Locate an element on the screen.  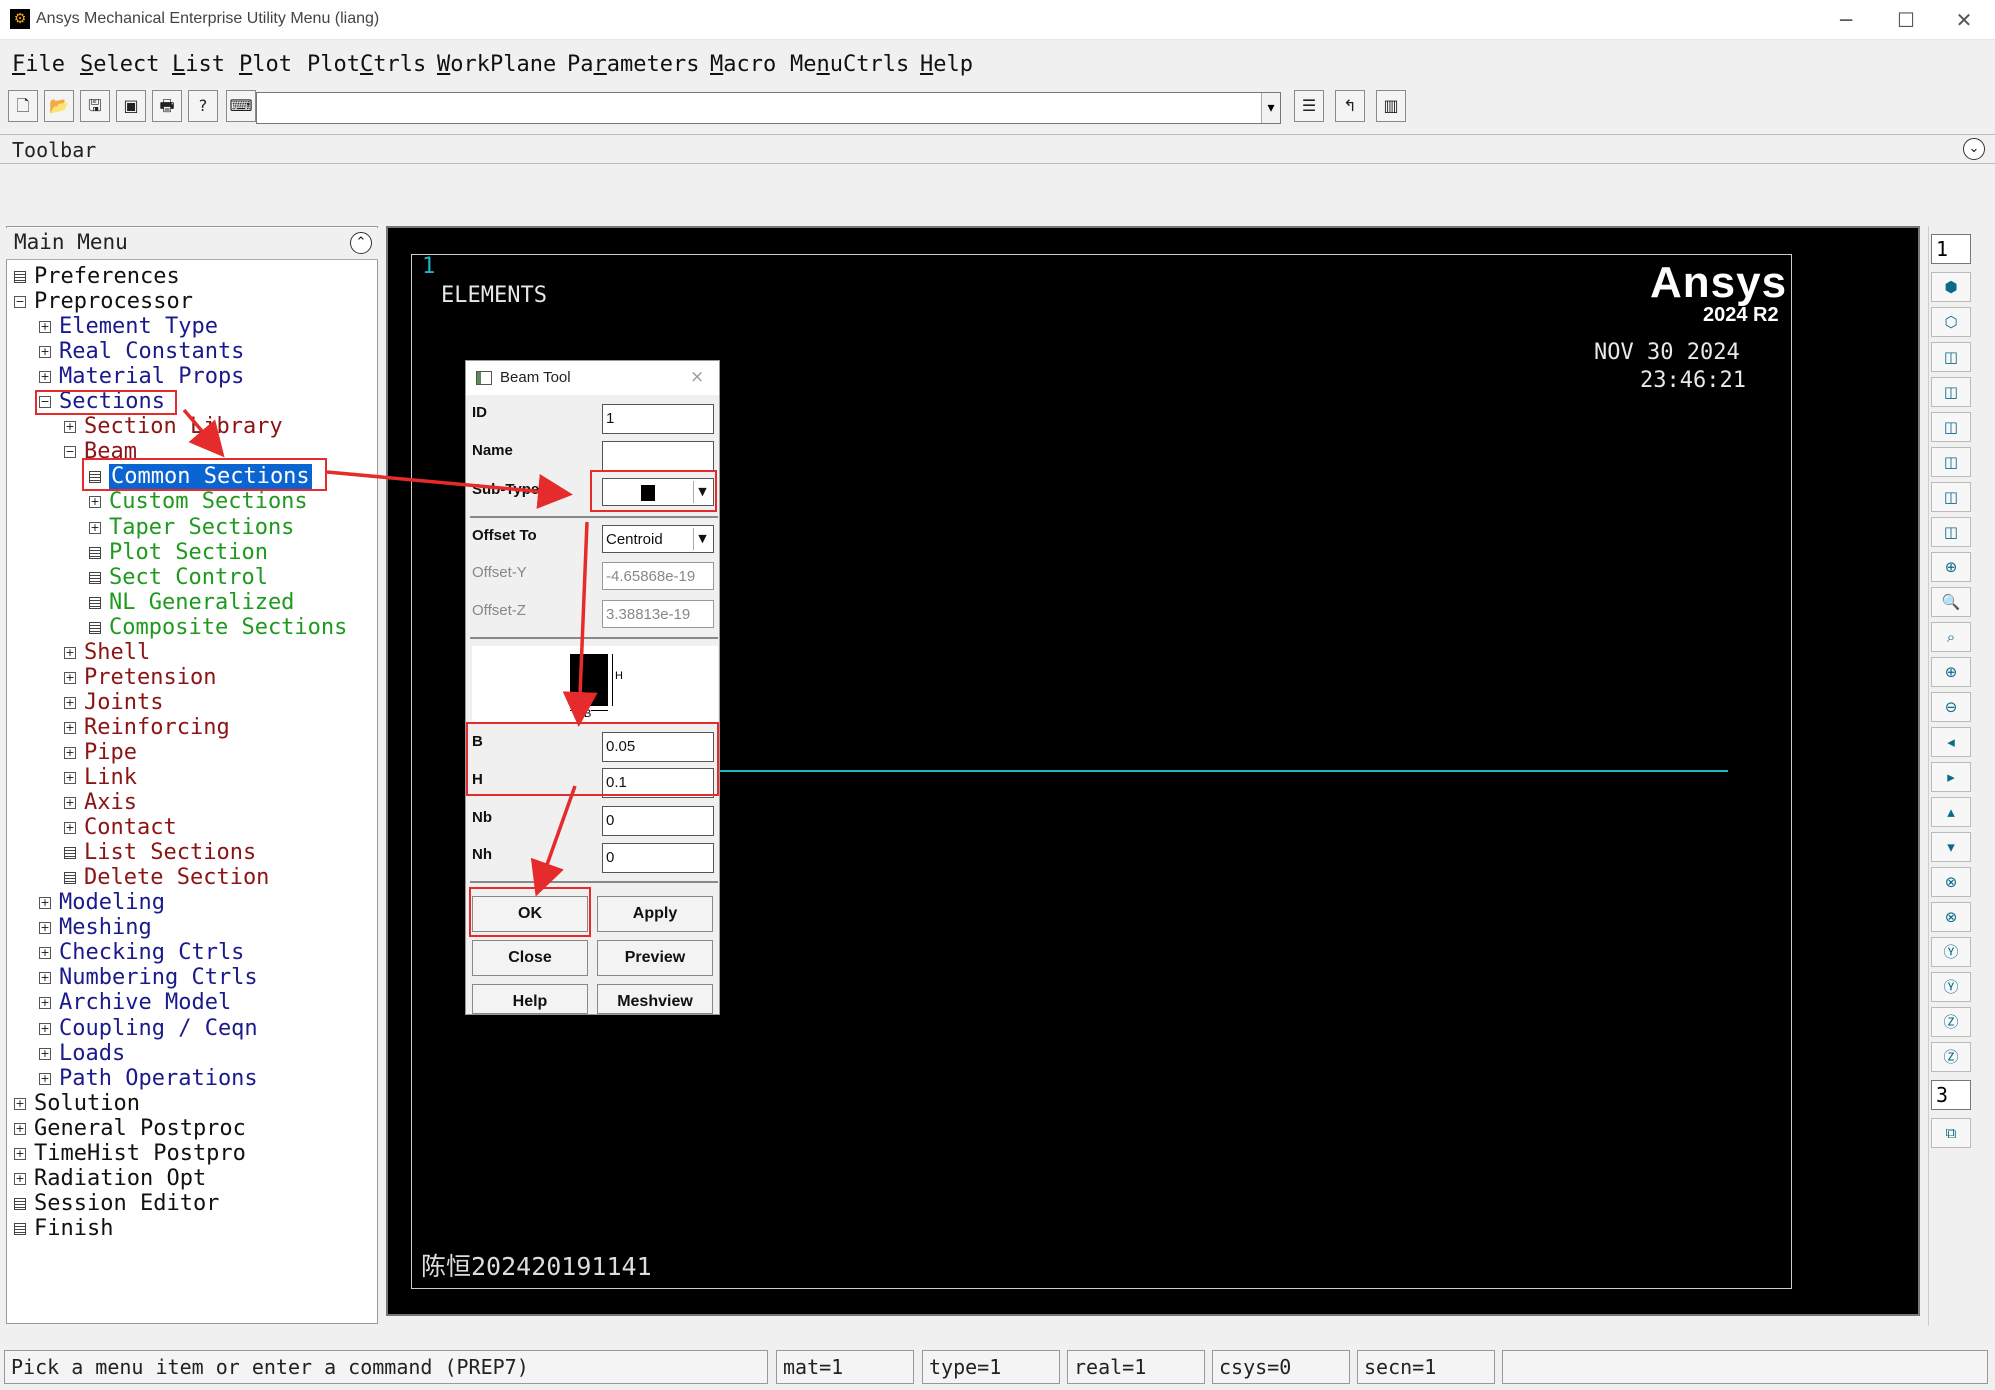
arrow-to-common-sections is located at coordinates (203, 433).